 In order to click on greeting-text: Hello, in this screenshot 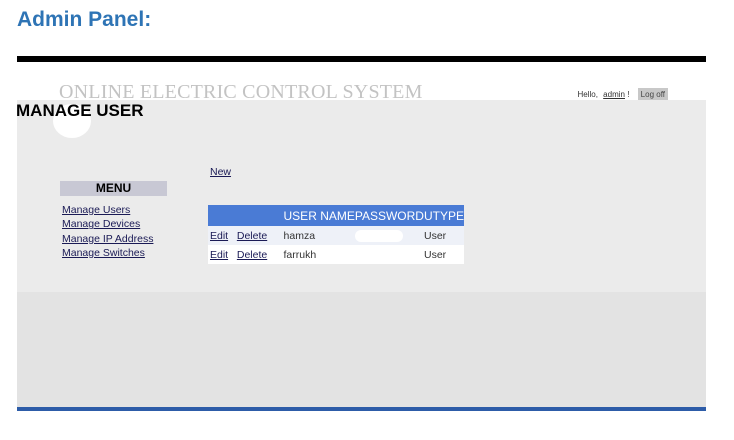, I will do `click(587, 94)`.